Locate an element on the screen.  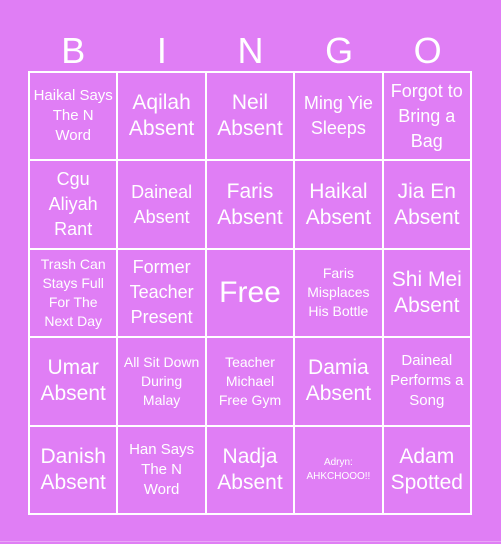
bingo-cell: Faris Misplaces His Bottle is located at coordinates (338, 293).